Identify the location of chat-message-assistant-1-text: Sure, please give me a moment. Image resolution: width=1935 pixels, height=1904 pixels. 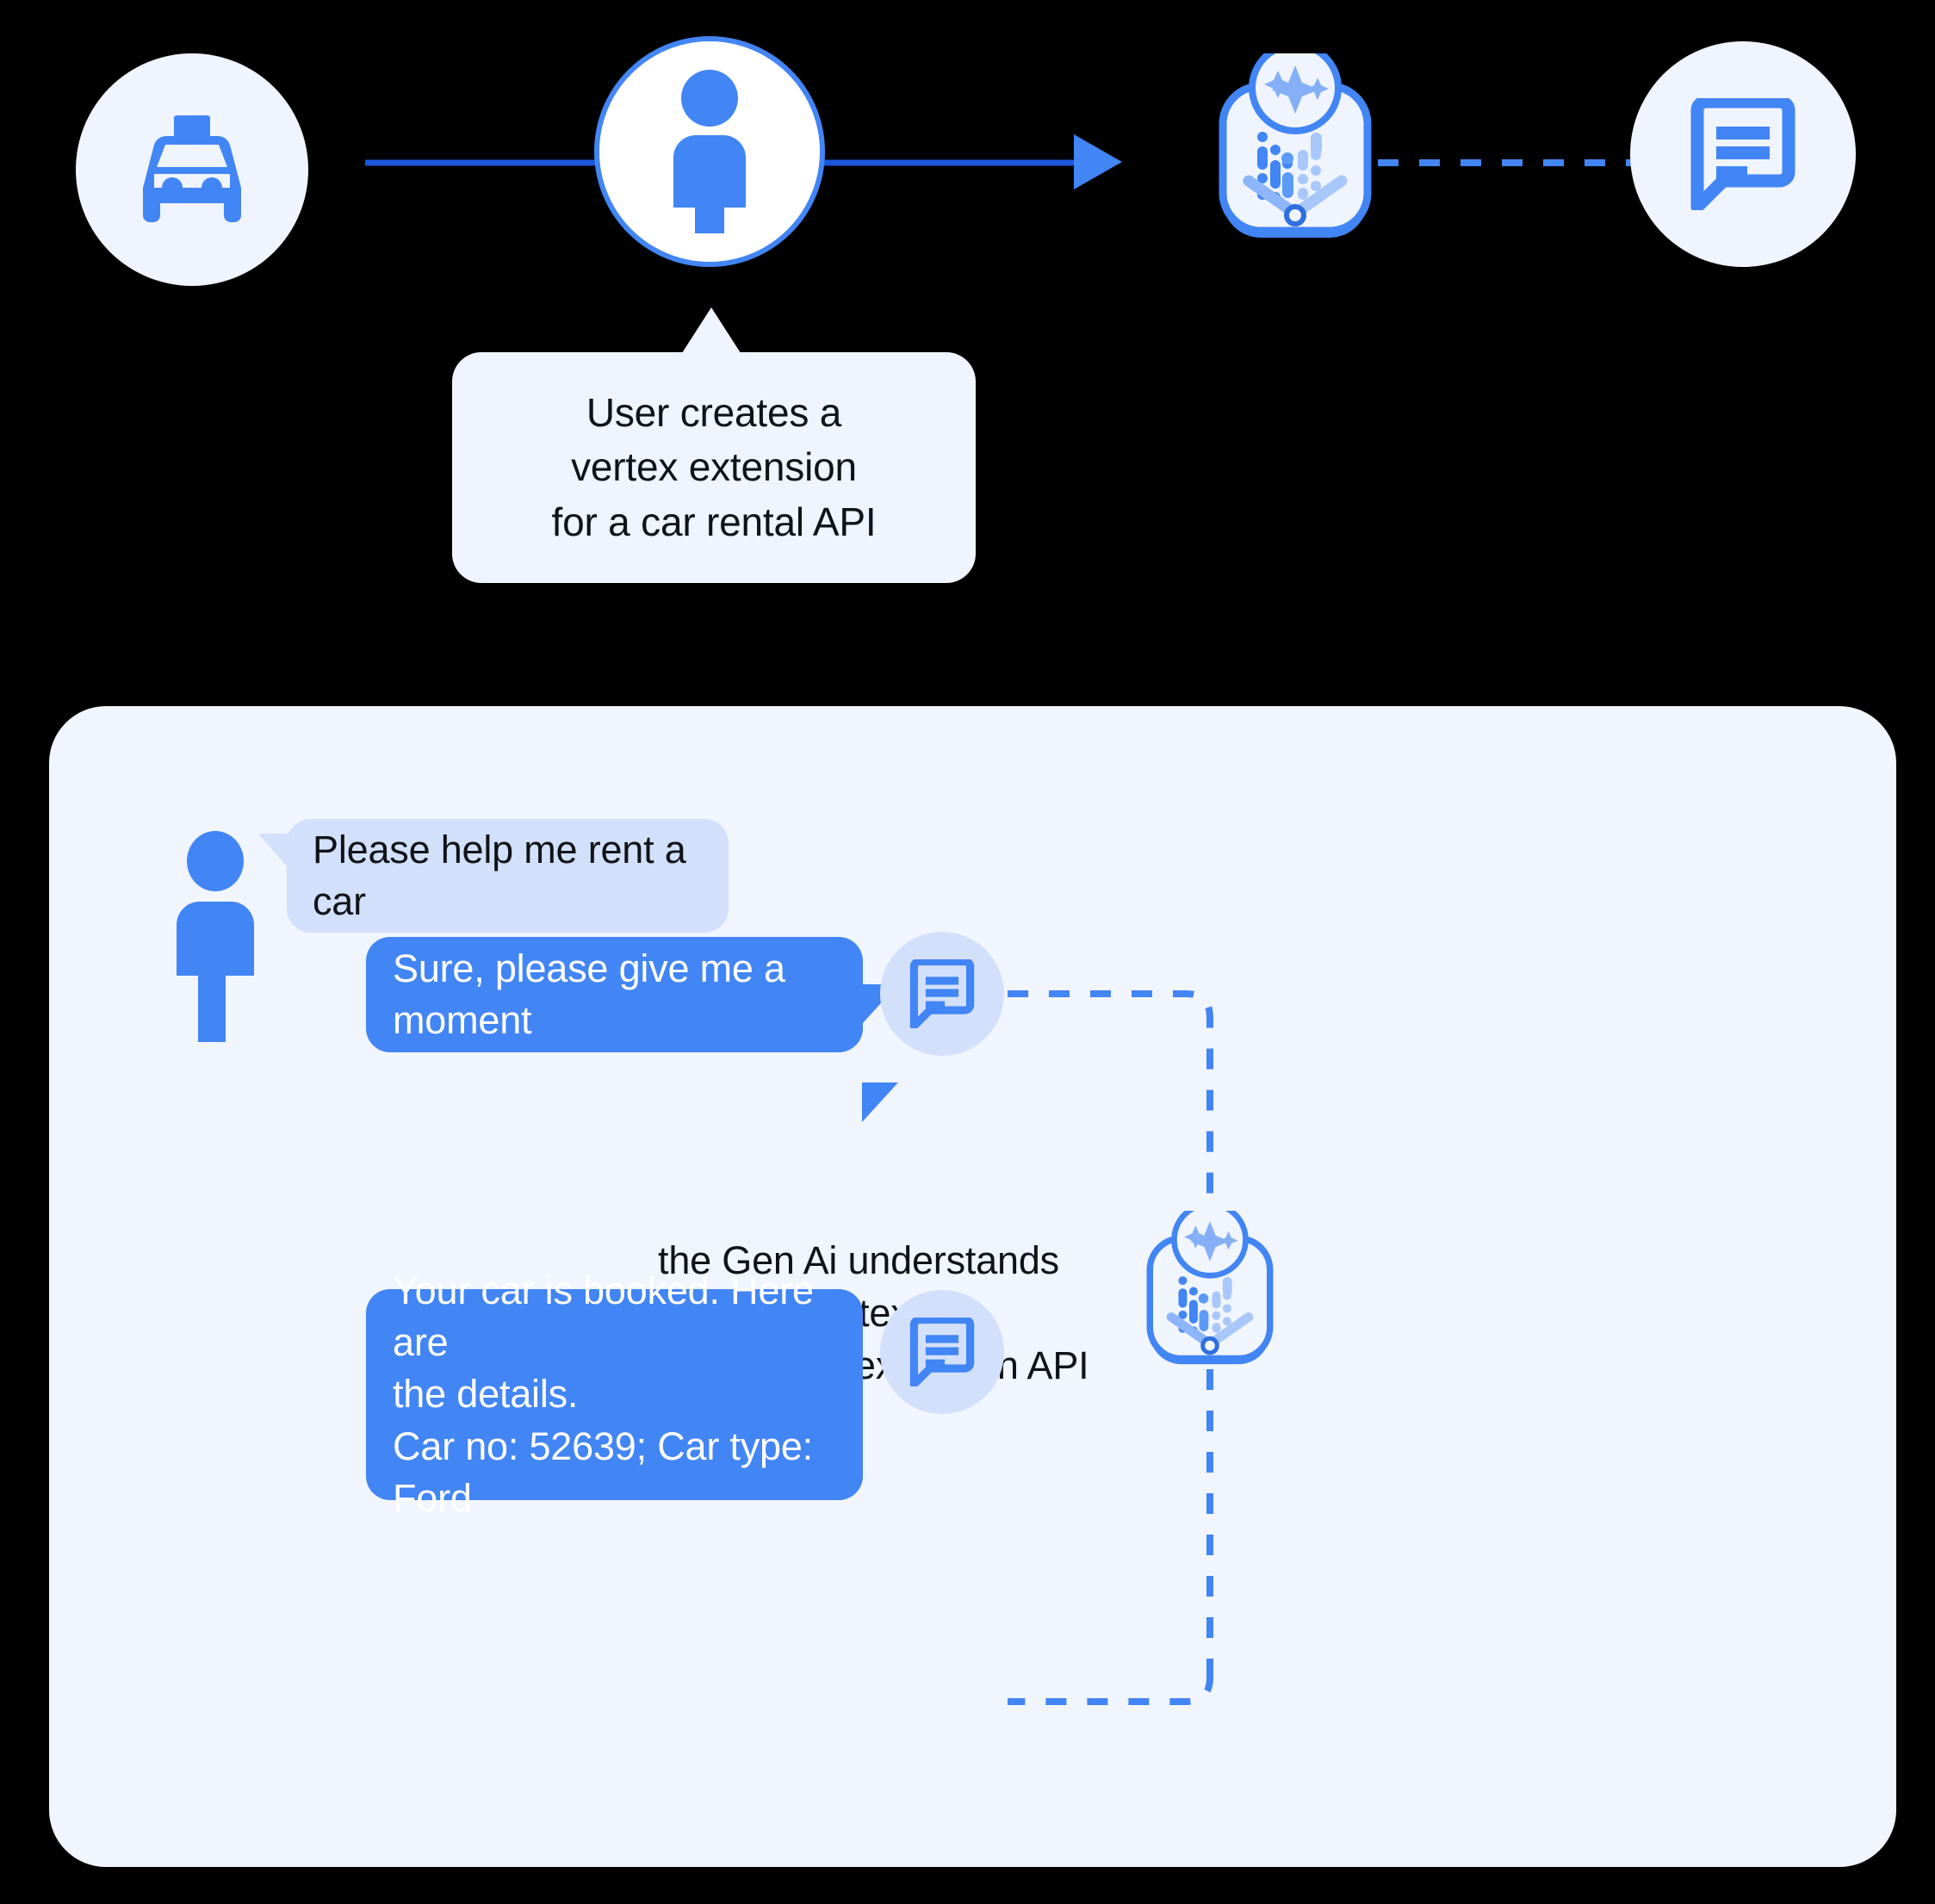
(589, 994).